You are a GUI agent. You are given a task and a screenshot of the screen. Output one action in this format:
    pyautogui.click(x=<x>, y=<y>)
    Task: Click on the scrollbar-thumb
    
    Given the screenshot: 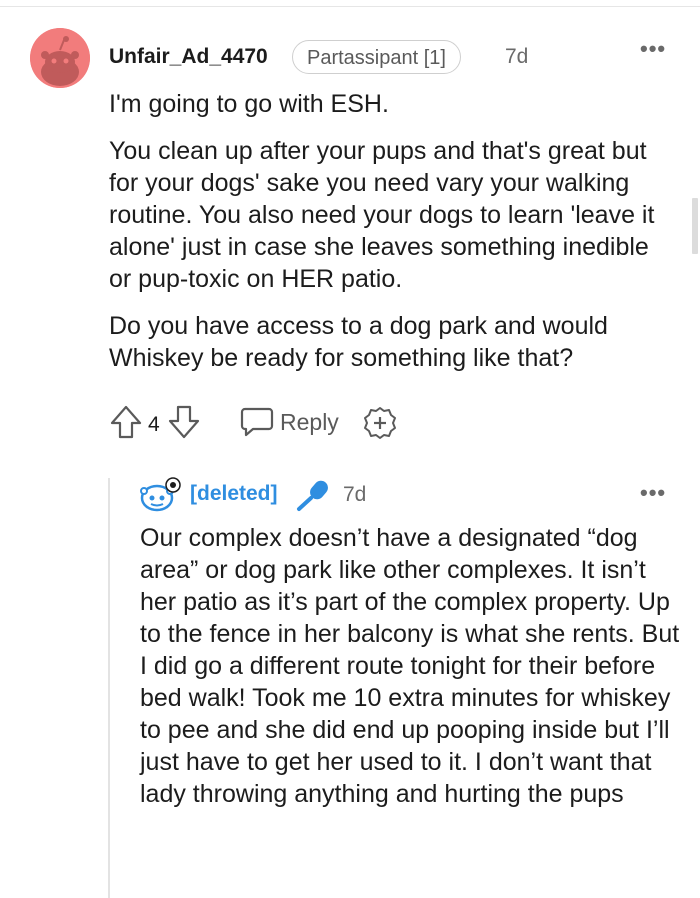 What is the action you would take?
    pyautogui.click(x=695, y=226)
    